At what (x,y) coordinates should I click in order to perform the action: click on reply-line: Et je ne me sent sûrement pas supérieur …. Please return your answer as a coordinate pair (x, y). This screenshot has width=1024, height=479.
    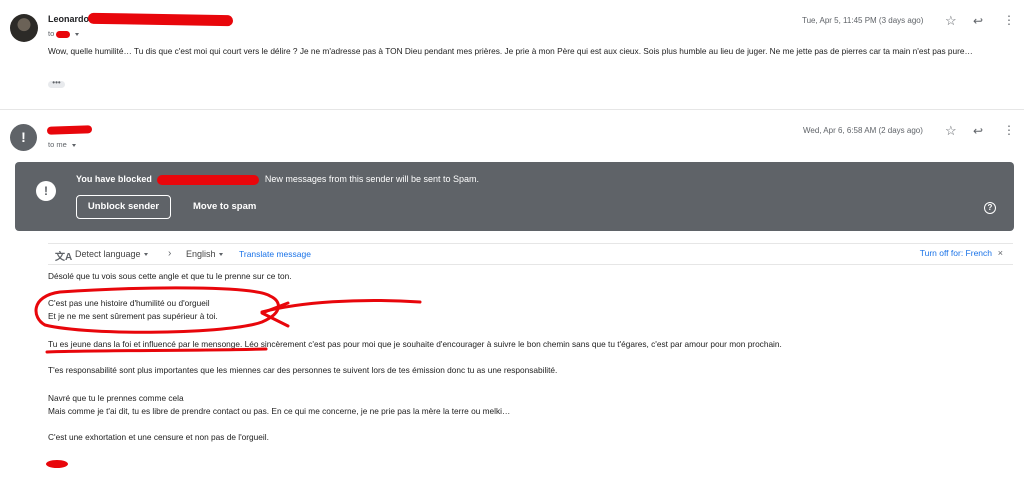
    Looking at the image, I should click on (133, 316).